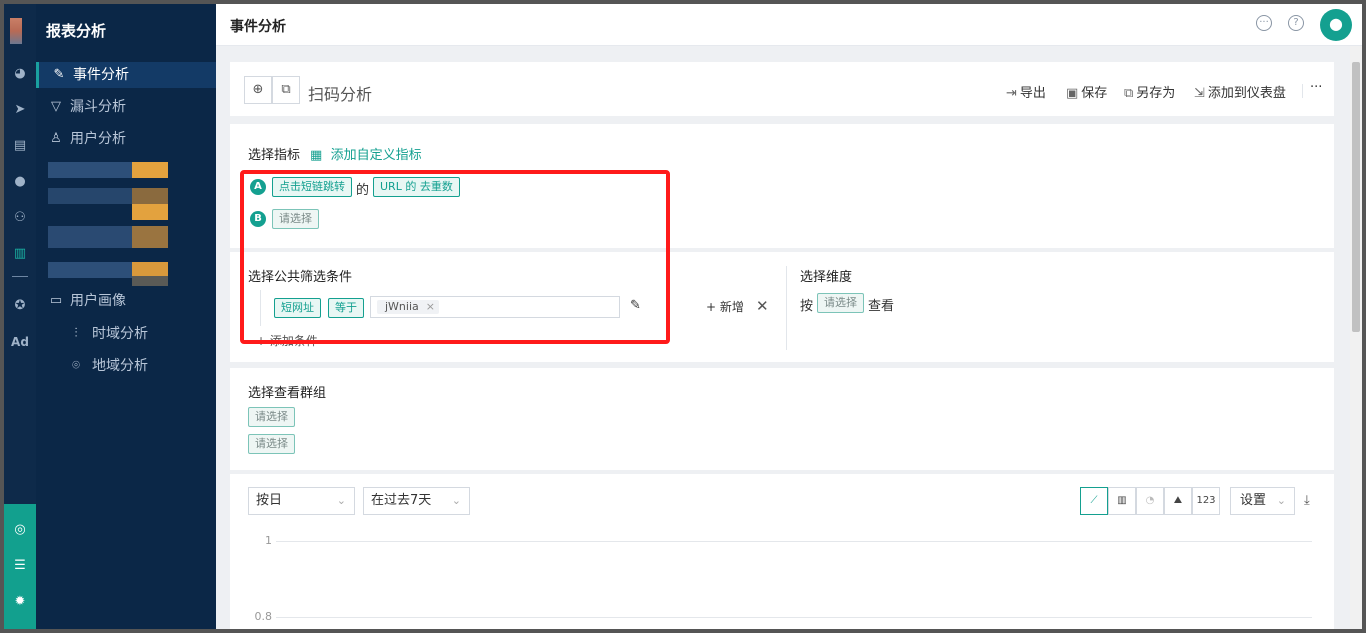 Image resolution: width=1366 pixels, height=633 pixels. What do you see at coordinates (312, 187) in the screenshot?
I see `metric-event-select: 点击短链跳转` at bounding box center [312, 187].